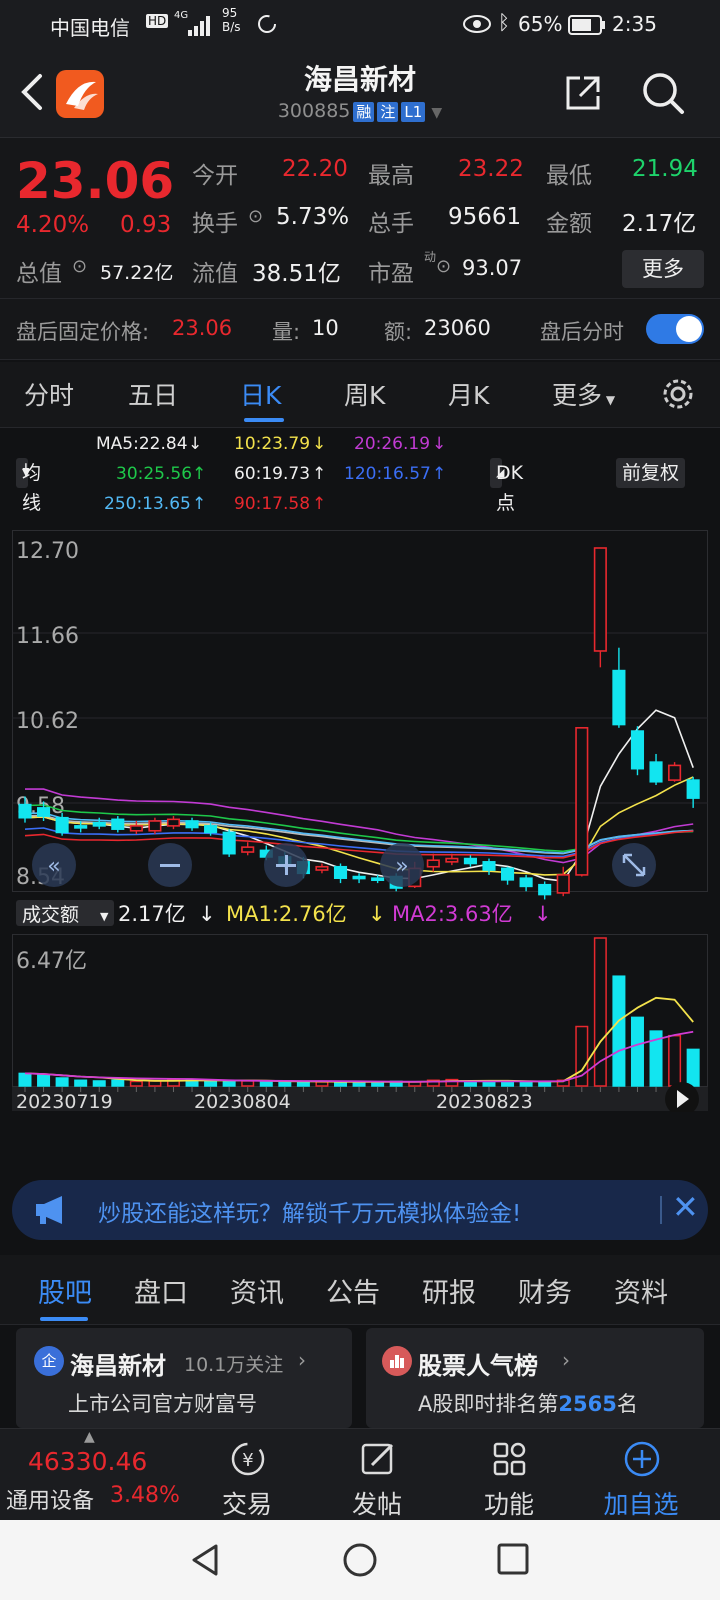 The height and width of the screenshot is (1600, 720). I want to click on amount-value: 2.17亿, so click(659, 224).